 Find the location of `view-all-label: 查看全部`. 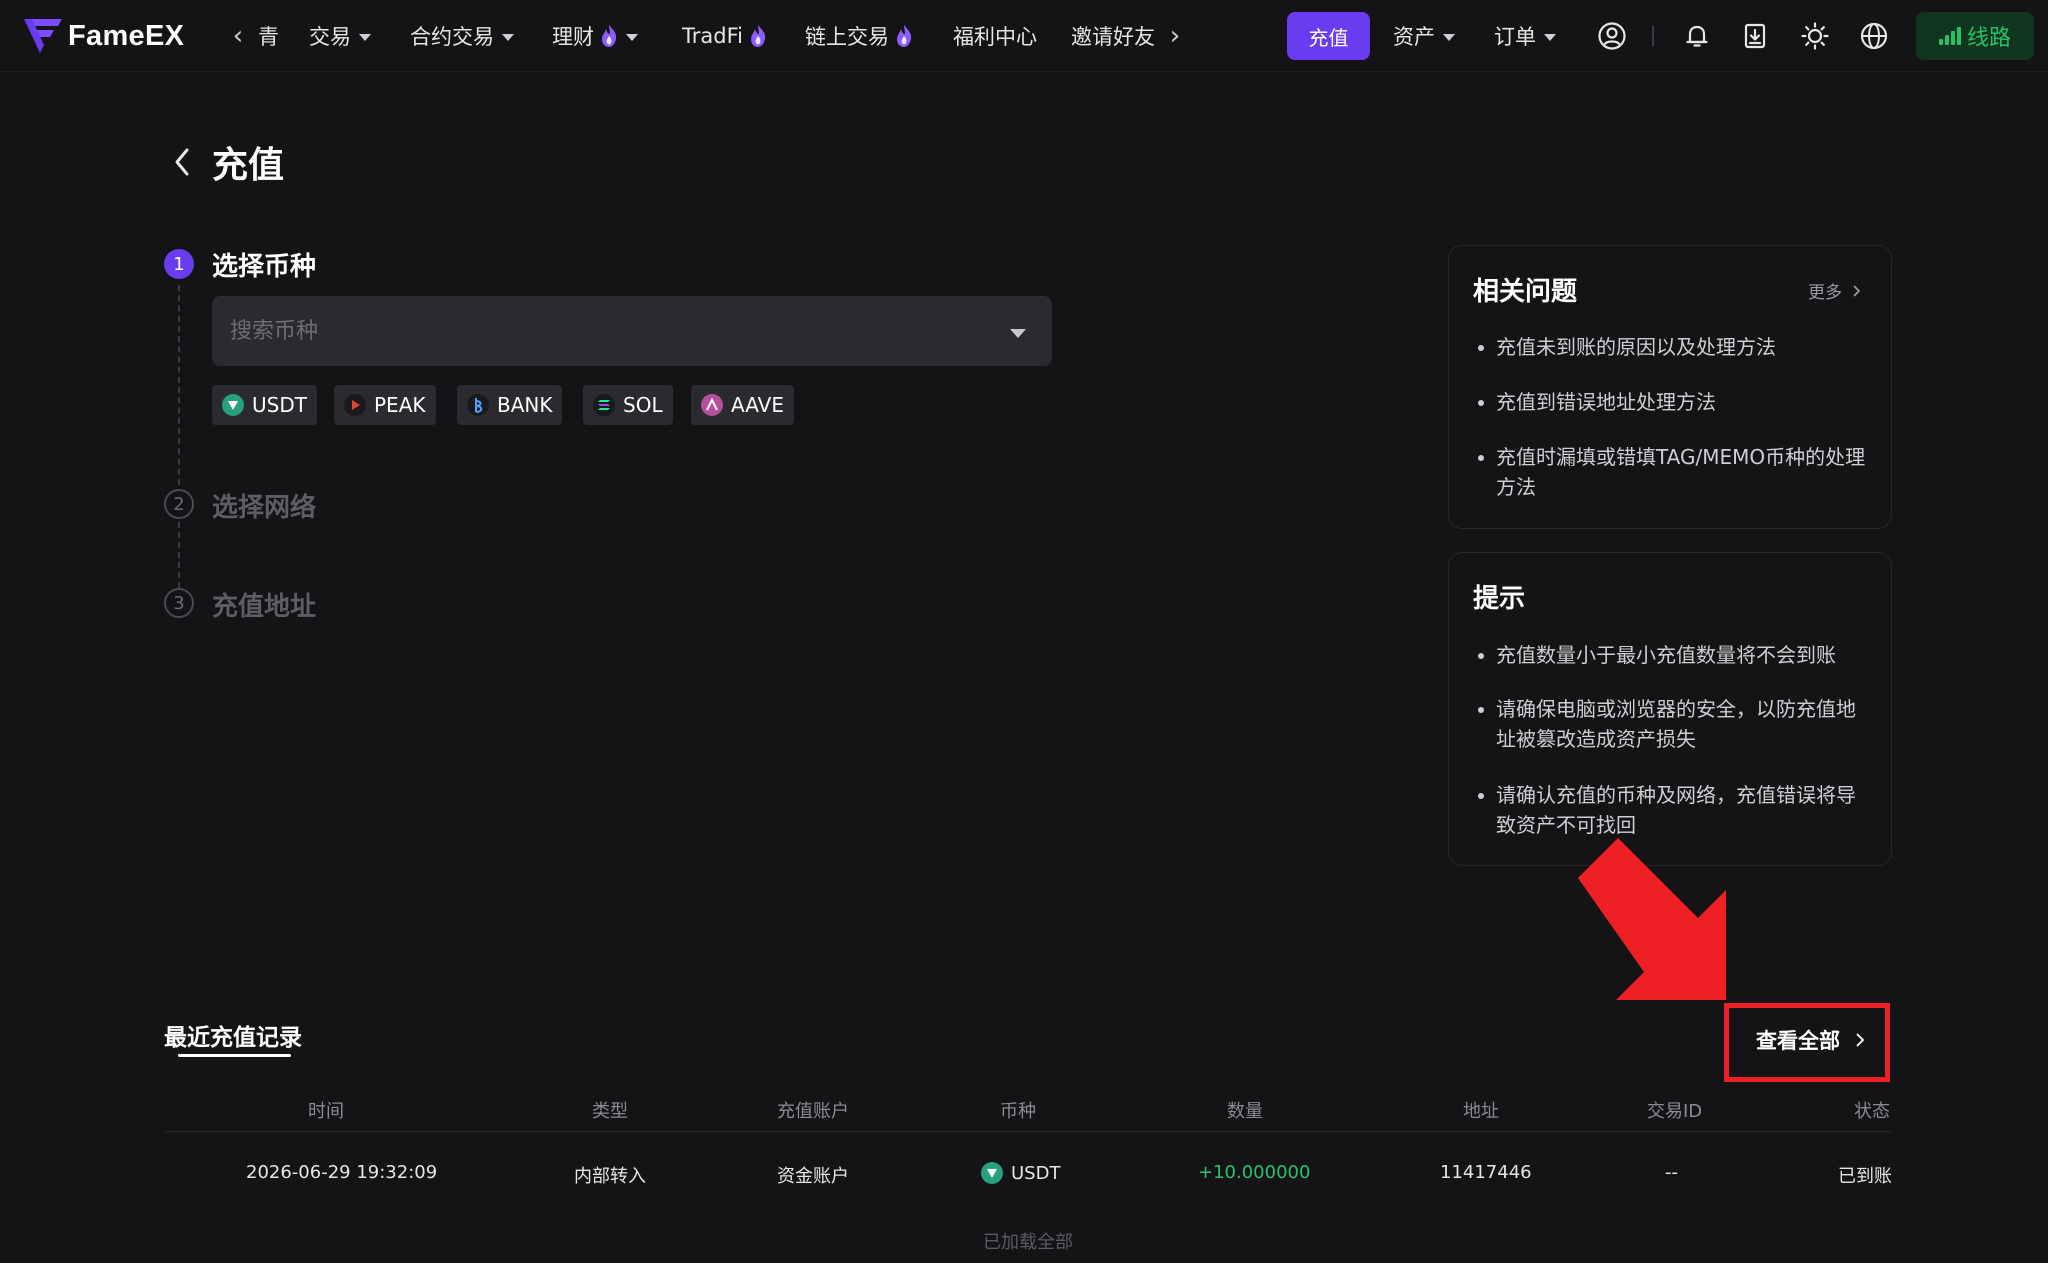

view-all-label: 查看全部 is located at coordinates (1798, 1041).